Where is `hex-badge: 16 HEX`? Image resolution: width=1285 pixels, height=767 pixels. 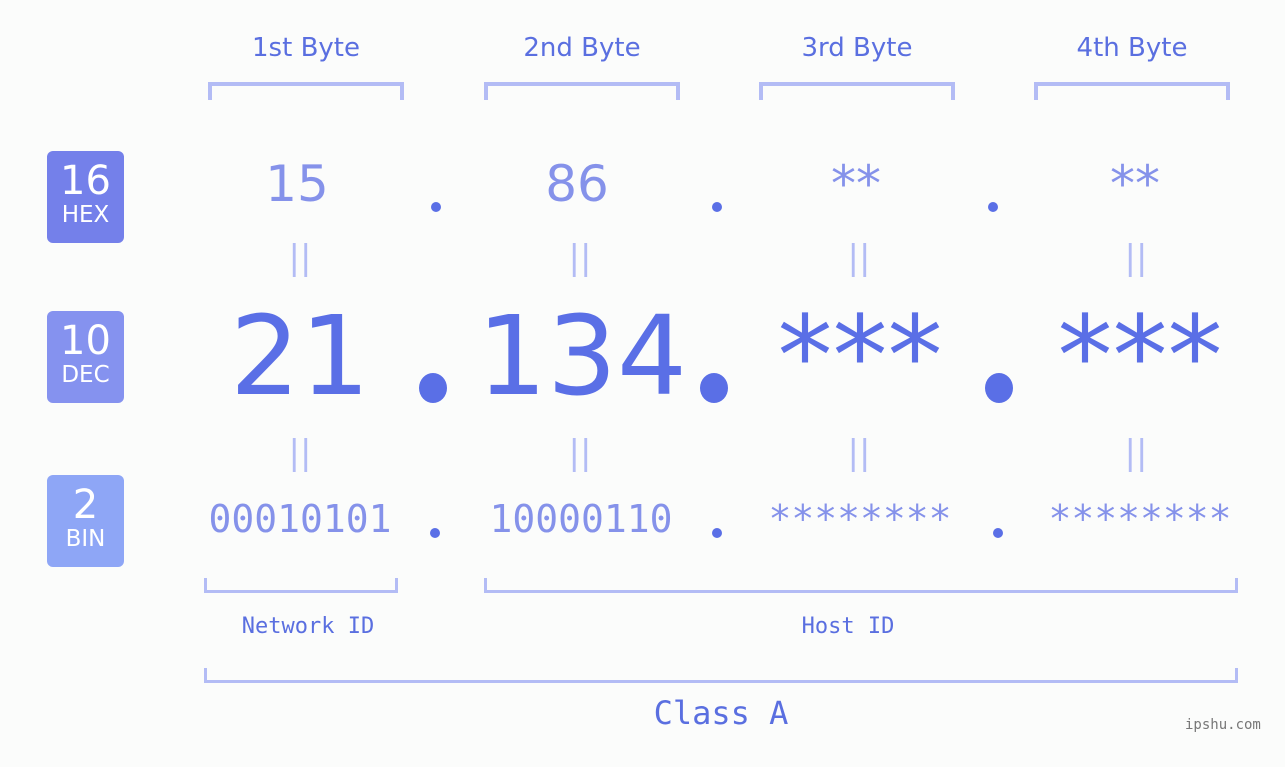
hex-badge: 16 HEX is located at coordinates (85, 197).